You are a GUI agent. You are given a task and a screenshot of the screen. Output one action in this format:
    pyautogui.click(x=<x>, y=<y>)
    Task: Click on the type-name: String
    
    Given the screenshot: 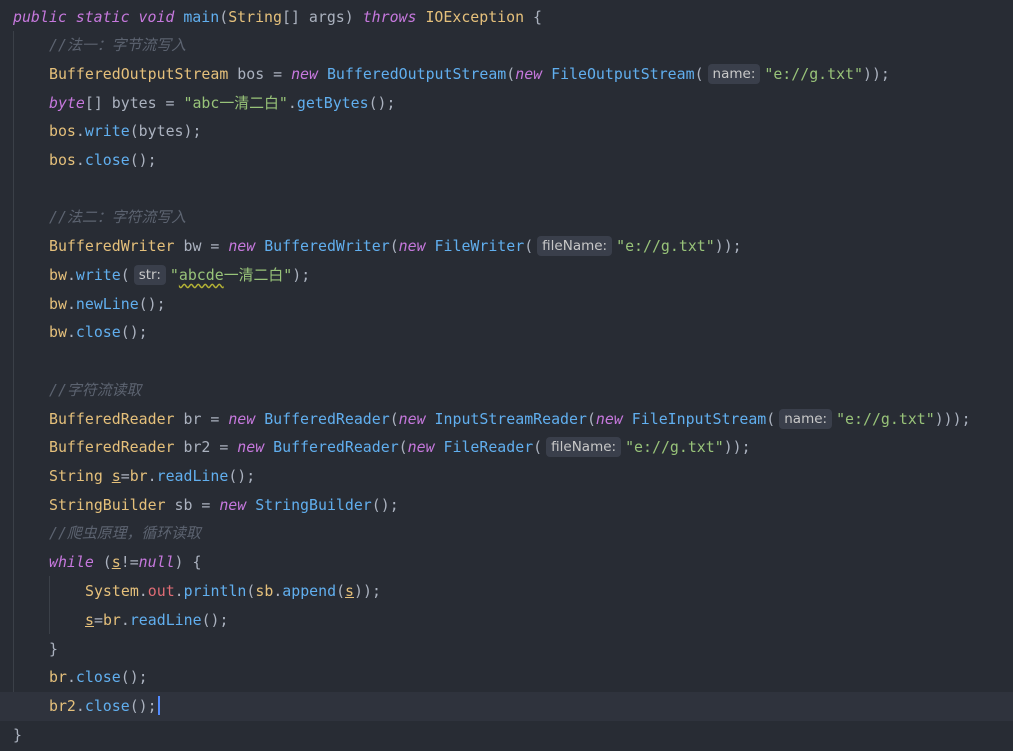 What is the action you would take?
    pyautogui.click(x=255, y=17)
    